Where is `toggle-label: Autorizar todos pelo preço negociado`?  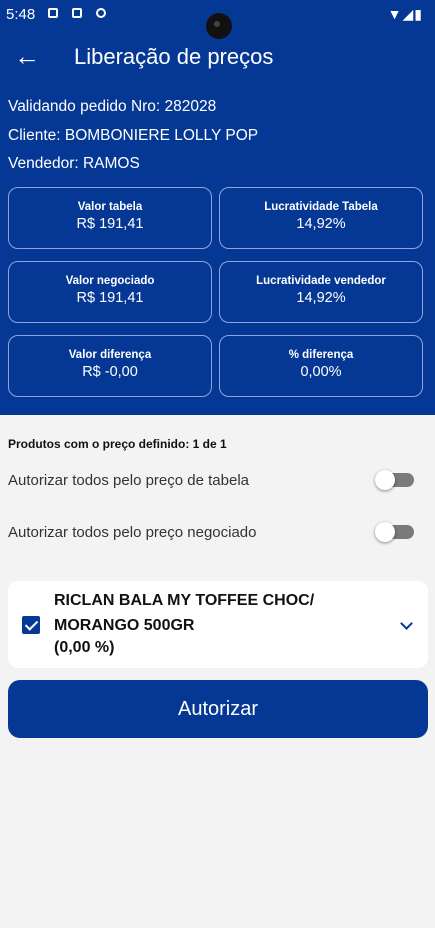
toggle-label: Autorizar todos pelo preço negociado is located at coordinates (132, 532).